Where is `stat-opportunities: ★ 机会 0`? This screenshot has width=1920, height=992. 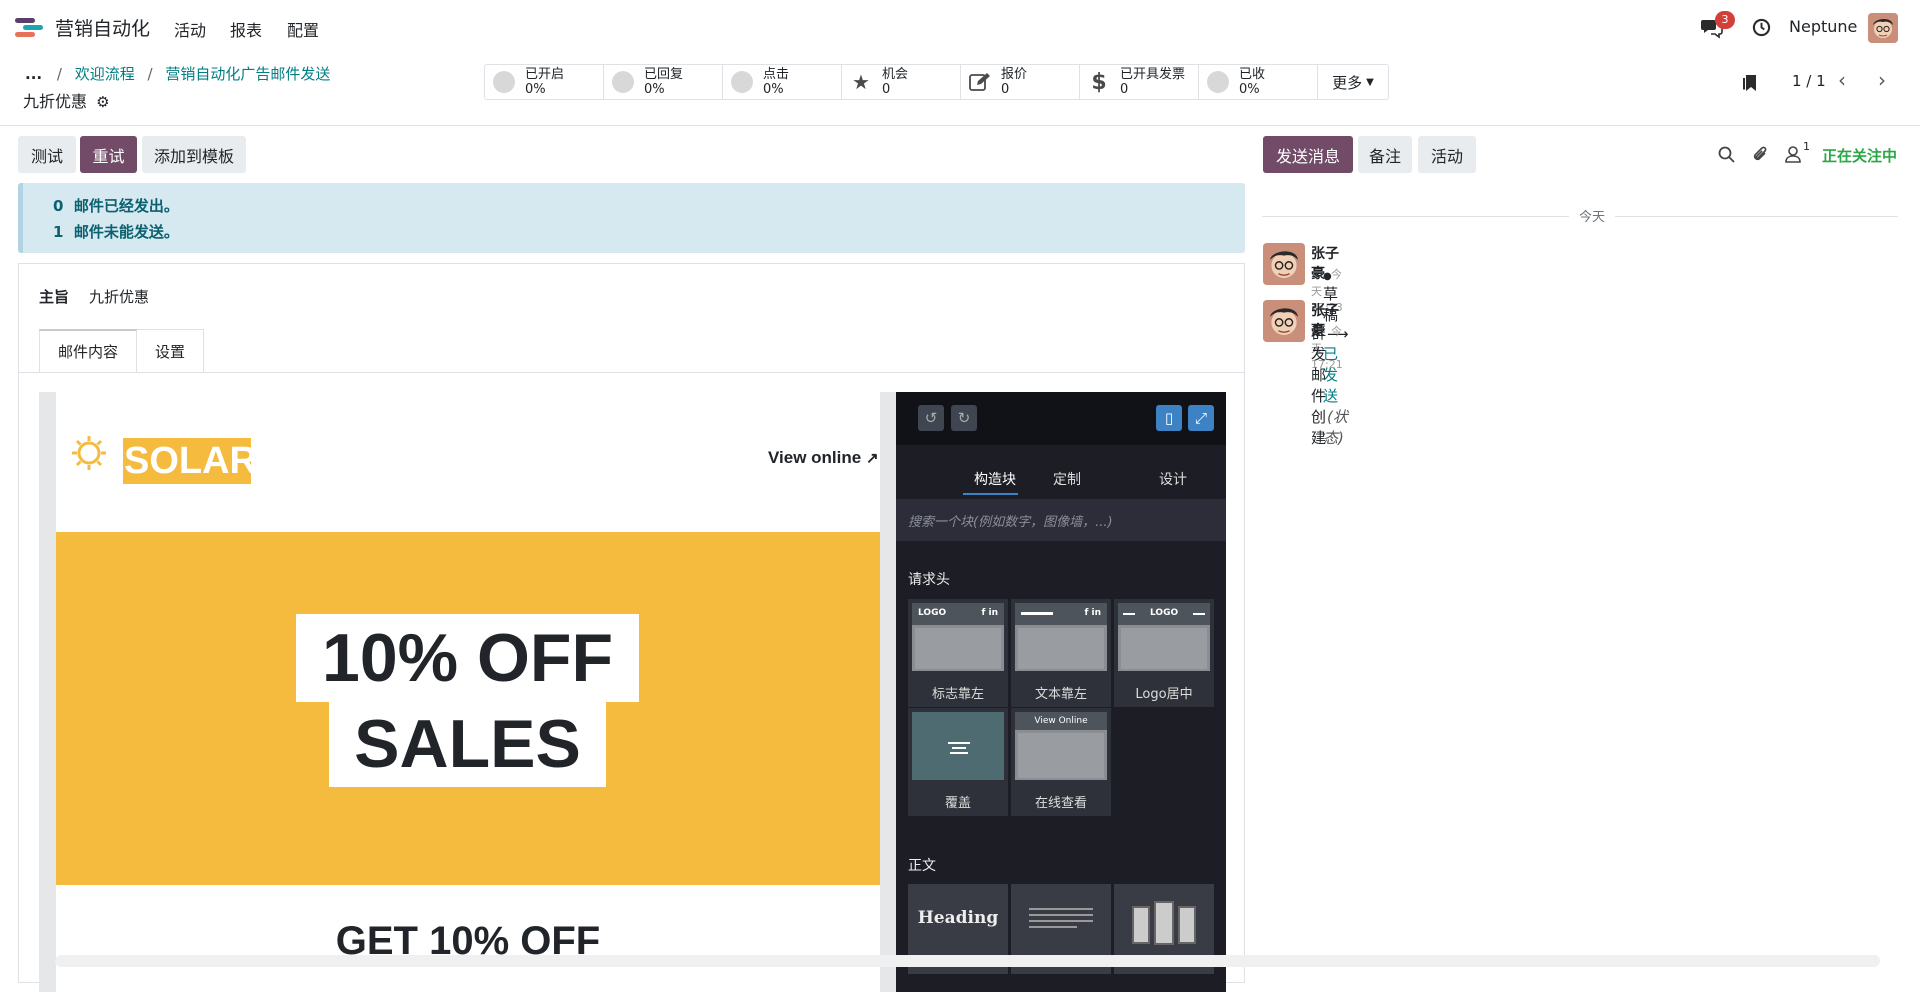
stat-opportunities: ★ 机会 0 is located at coordinates (901, 82).